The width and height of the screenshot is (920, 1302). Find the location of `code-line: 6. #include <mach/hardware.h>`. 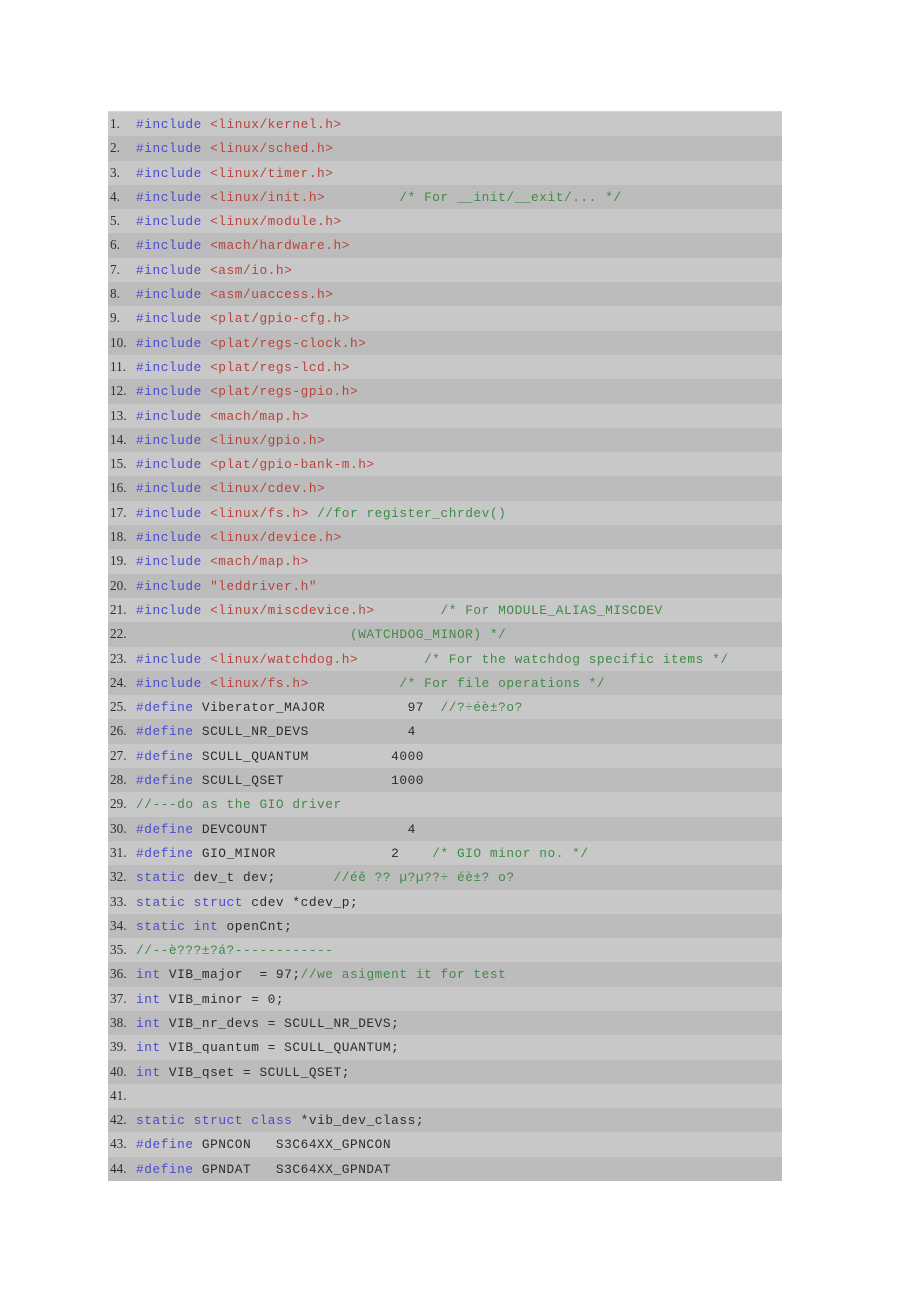

code-line: 6. #include <mach/hardware.h> is located at coordinates (445, 245).